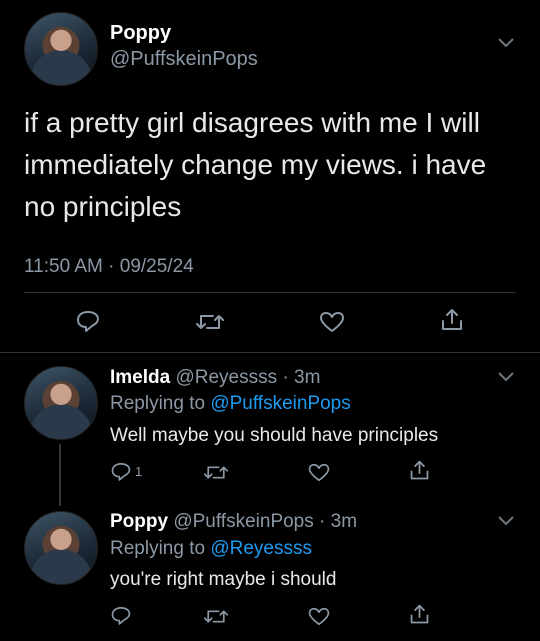 The image size is (540, 641). I want to click on replying-to-link: @Reyessss, so click(261, 548).